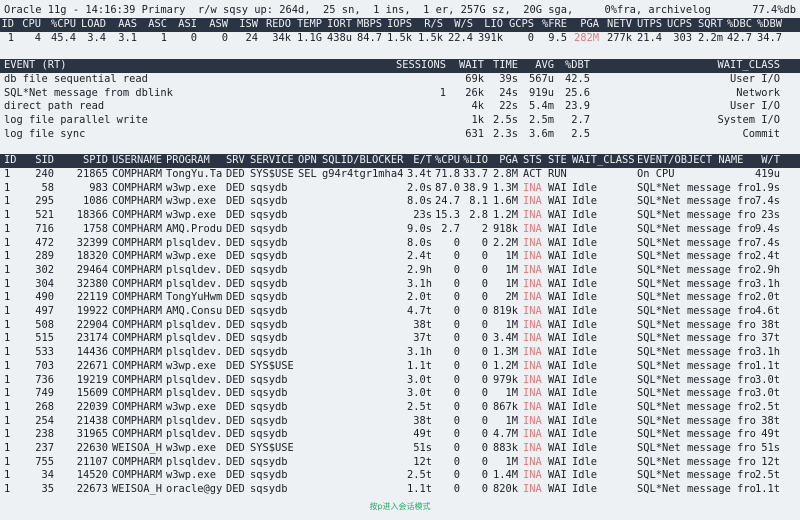 The height and width of the screenshot is (520, 800). What do you see at coordinates (95, 201) in the screenshot?
I see `session-cell-spid: 1086` at bounding box center [95, 201].